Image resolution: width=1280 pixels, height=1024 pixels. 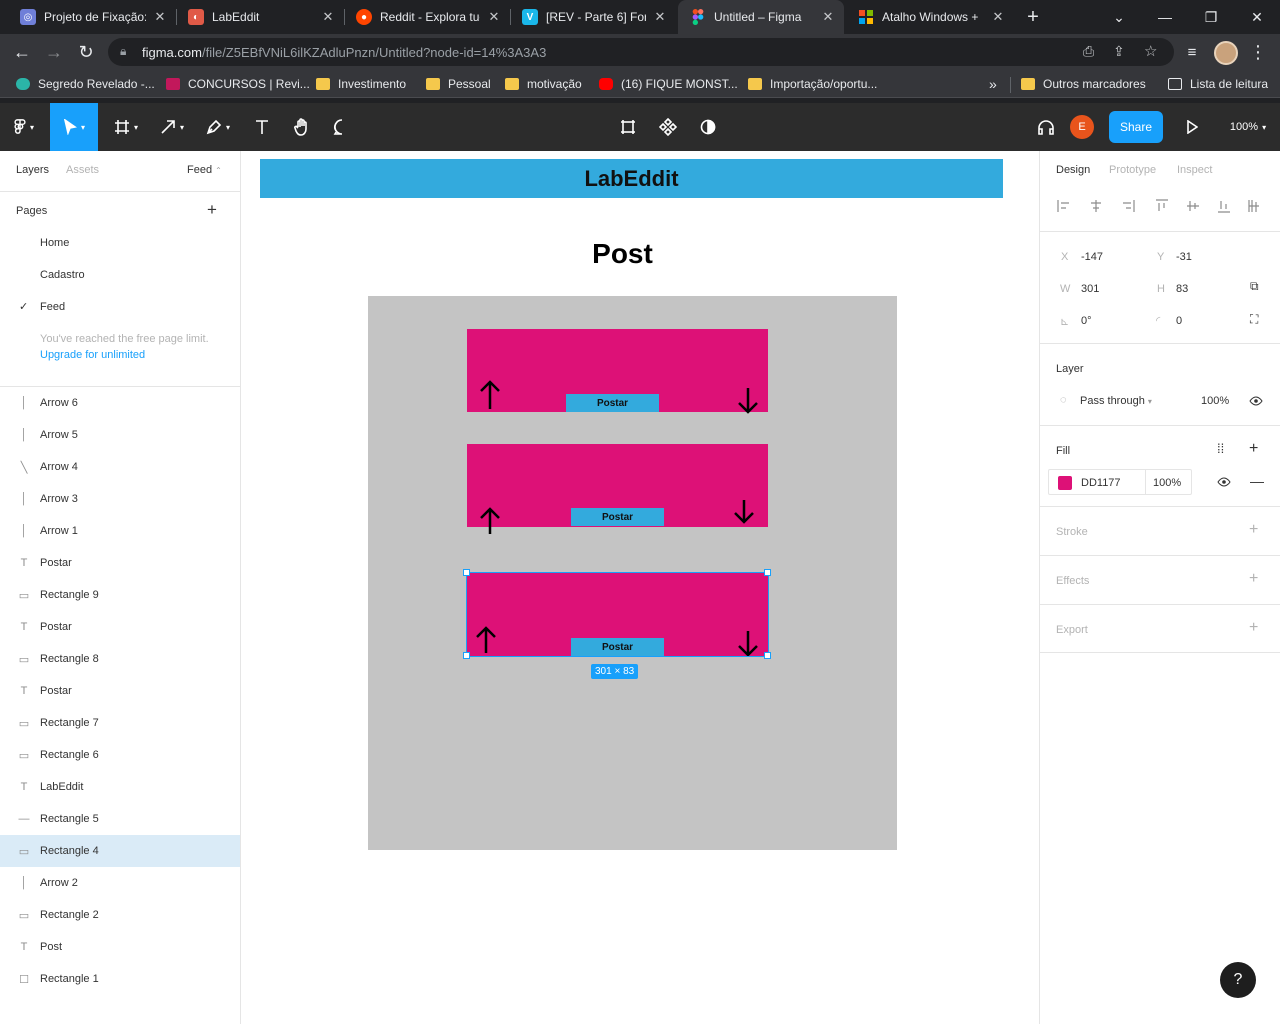 What do you see at coordinates (1101, 483) in the screenshot?
I see `fill-hex-value: DD1177` at bounding box center [1101, 483].